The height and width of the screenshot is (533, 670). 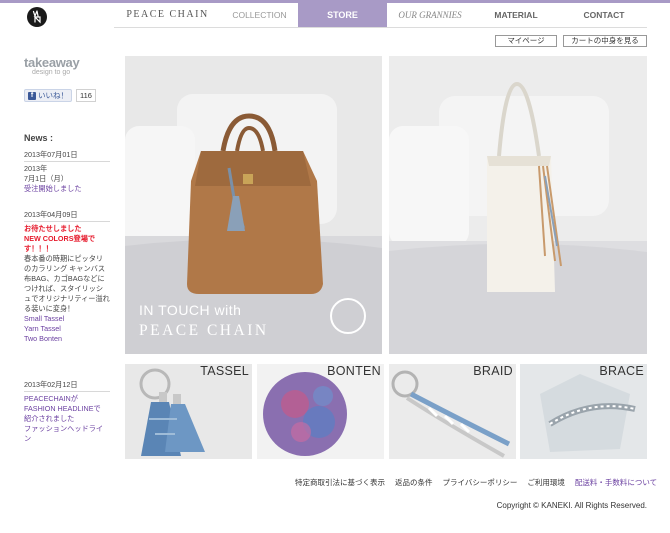 I want to click on hero-caption-line1: IN TOUCH with, so click(x=190, y=310).